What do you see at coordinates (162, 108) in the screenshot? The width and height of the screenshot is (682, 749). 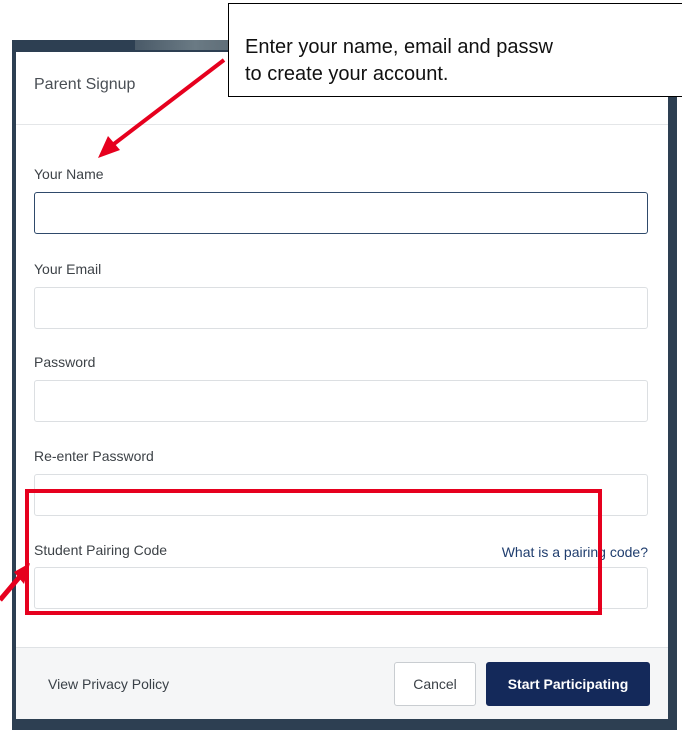 I see `arrow-to-name-field` at bounding box center [162, 108].